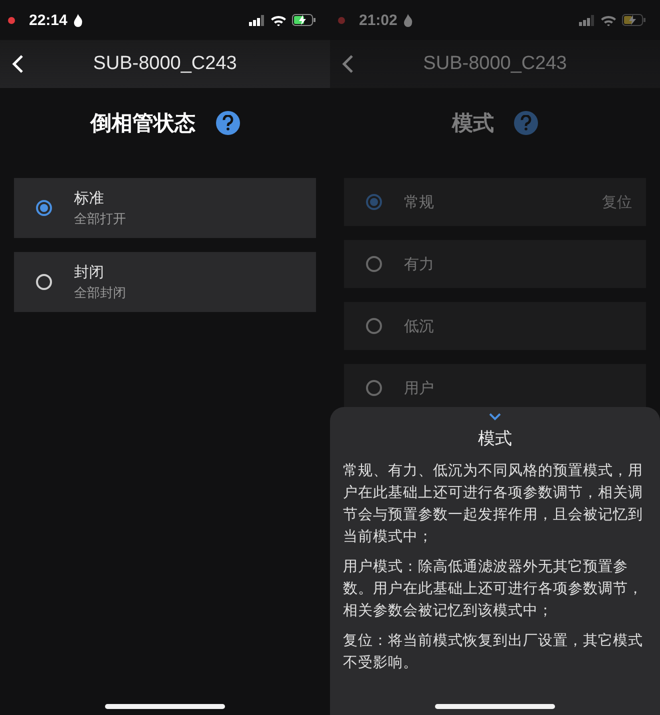  I want to click on option-label: 用户, so click(419, 388).